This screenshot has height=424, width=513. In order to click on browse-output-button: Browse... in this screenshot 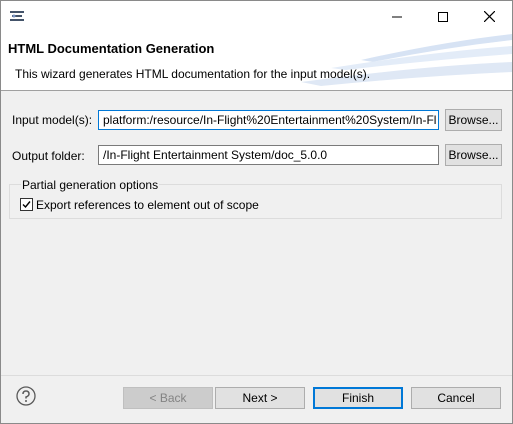, I will do `click(473, 155)`.